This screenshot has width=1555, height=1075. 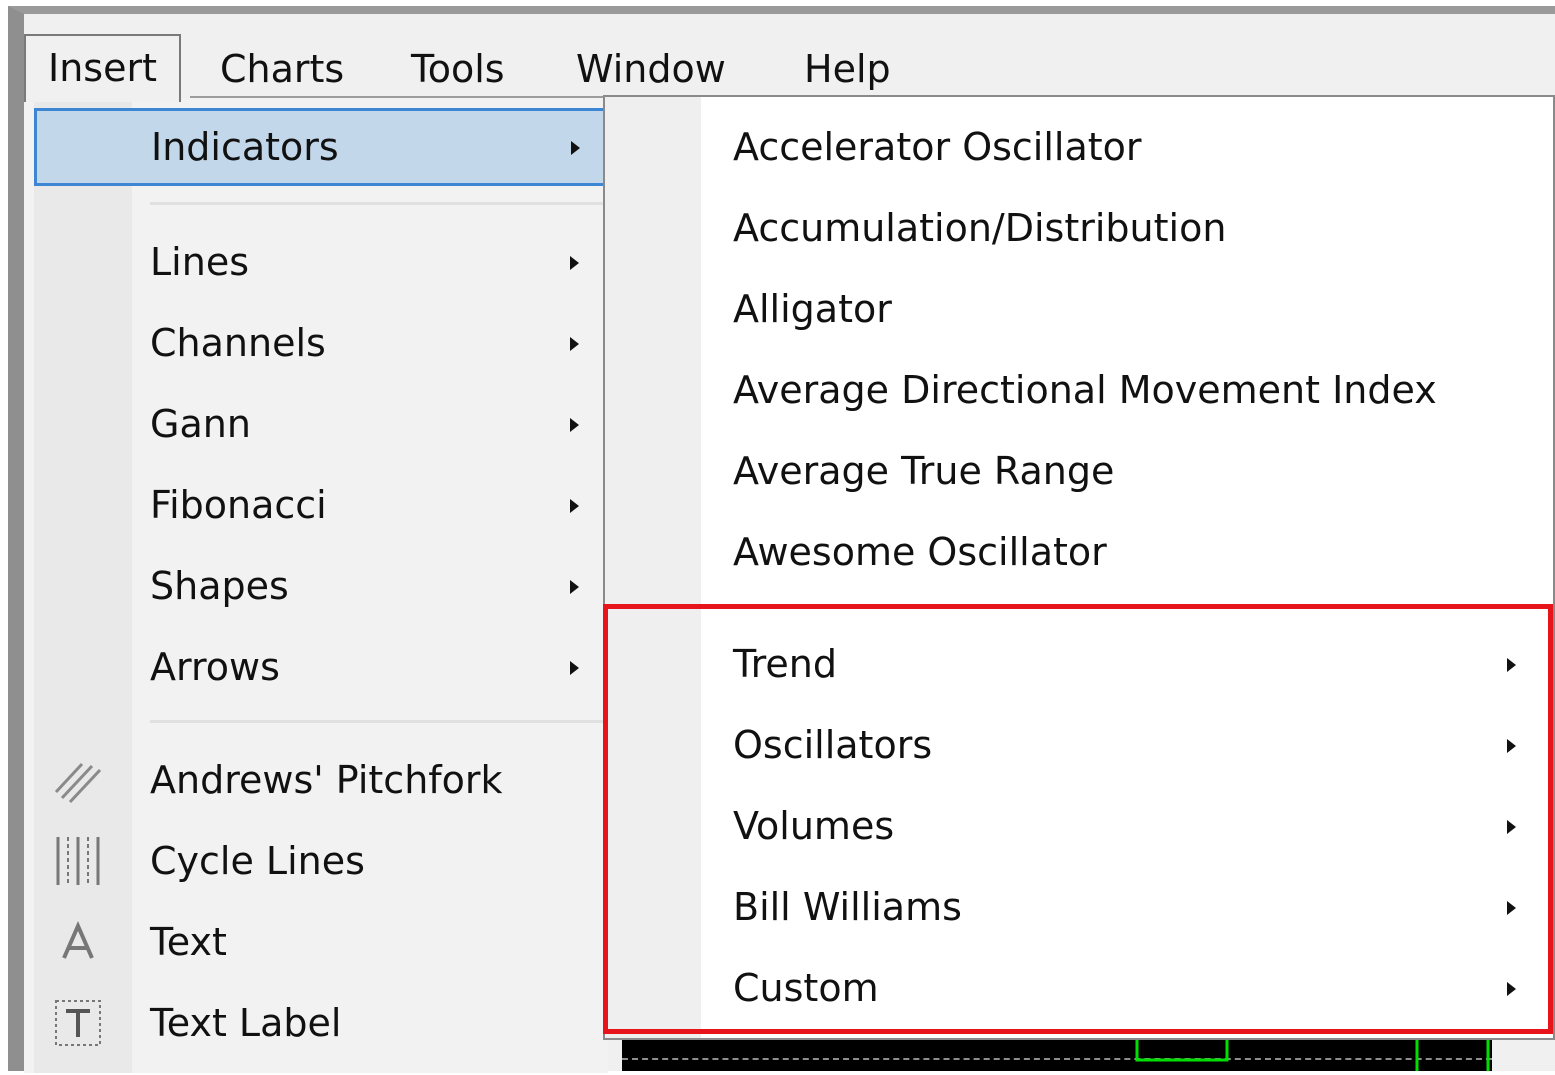 What do you see at coordinates (78, 780) in the screenshot?
I see `pitchfork-icon` at bounding box center [78, 780].